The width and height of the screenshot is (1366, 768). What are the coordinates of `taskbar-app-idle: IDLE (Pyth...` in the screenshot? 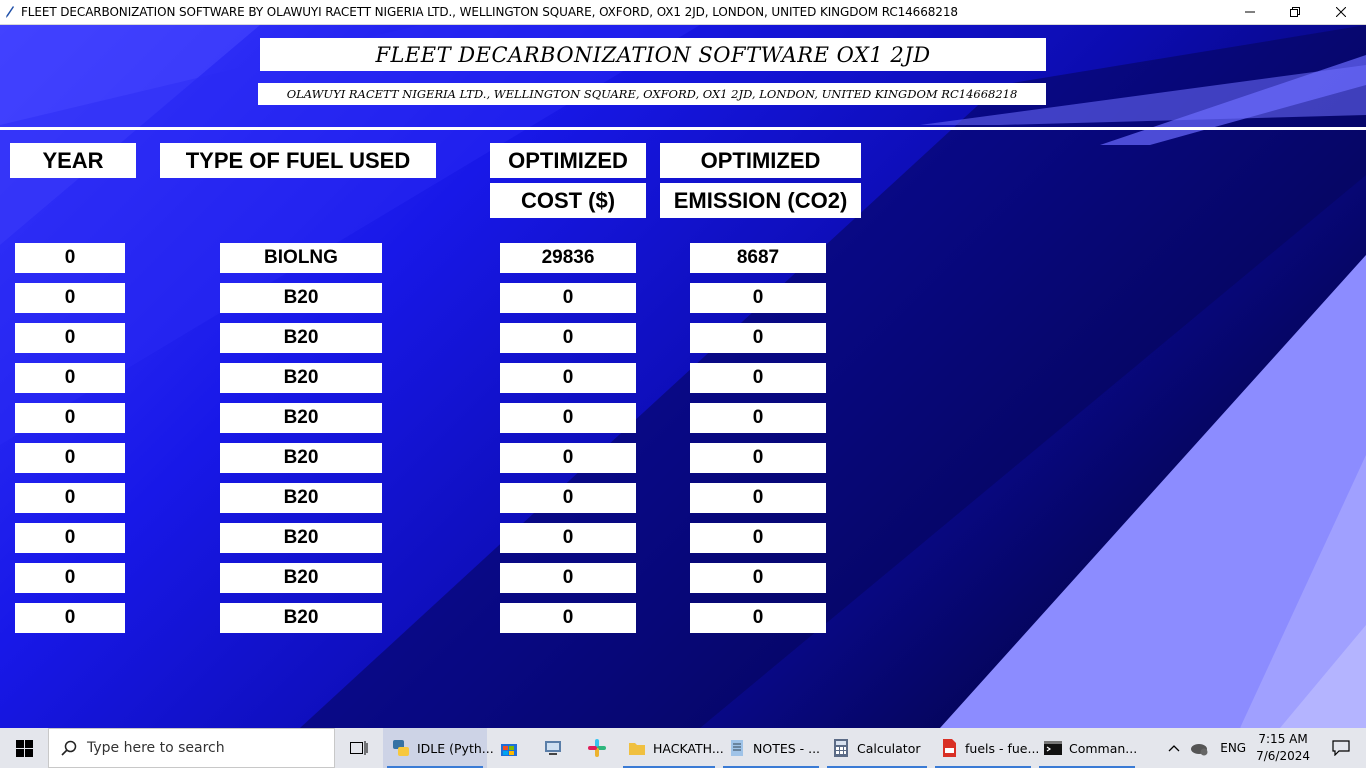 It's located at (438, 748).